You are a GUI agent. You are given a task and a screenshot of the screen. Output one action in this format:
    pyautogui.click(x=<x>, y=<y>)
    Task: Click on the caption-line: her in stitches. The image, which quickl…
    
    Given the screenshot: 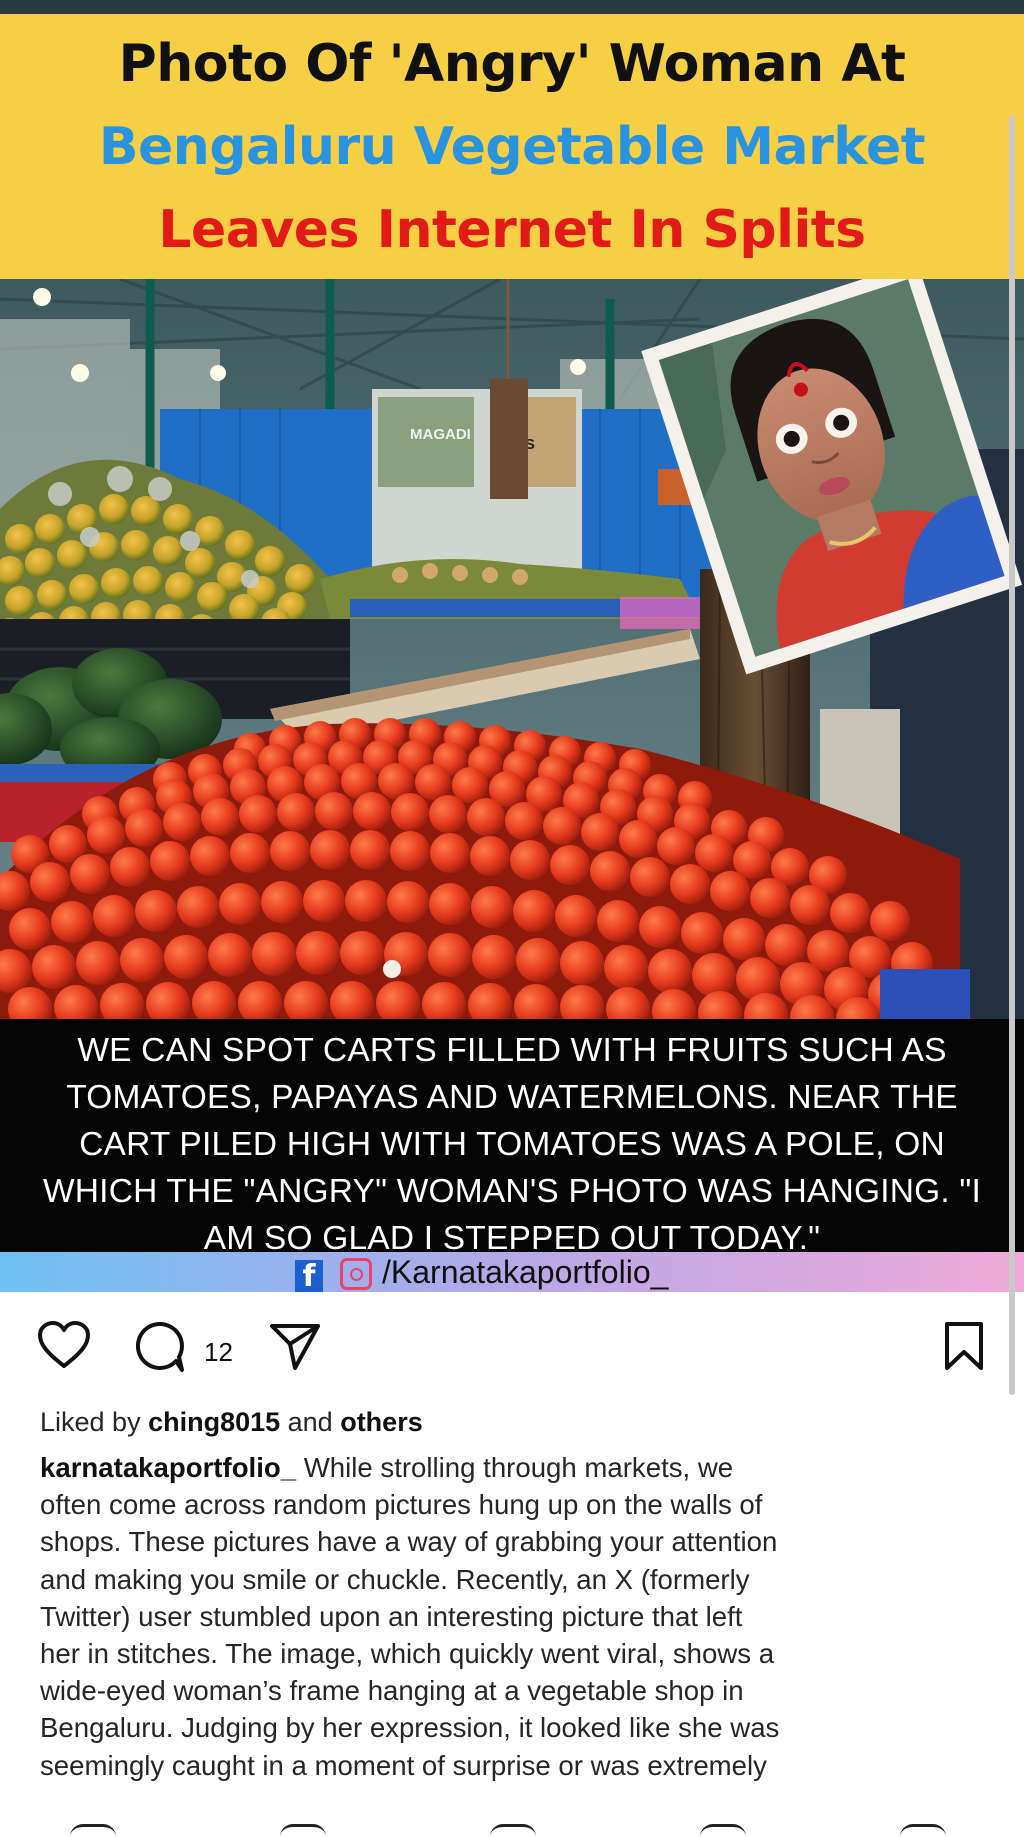 What is the action you would take?
    pyautogui.click(x=407, y=1654)
    